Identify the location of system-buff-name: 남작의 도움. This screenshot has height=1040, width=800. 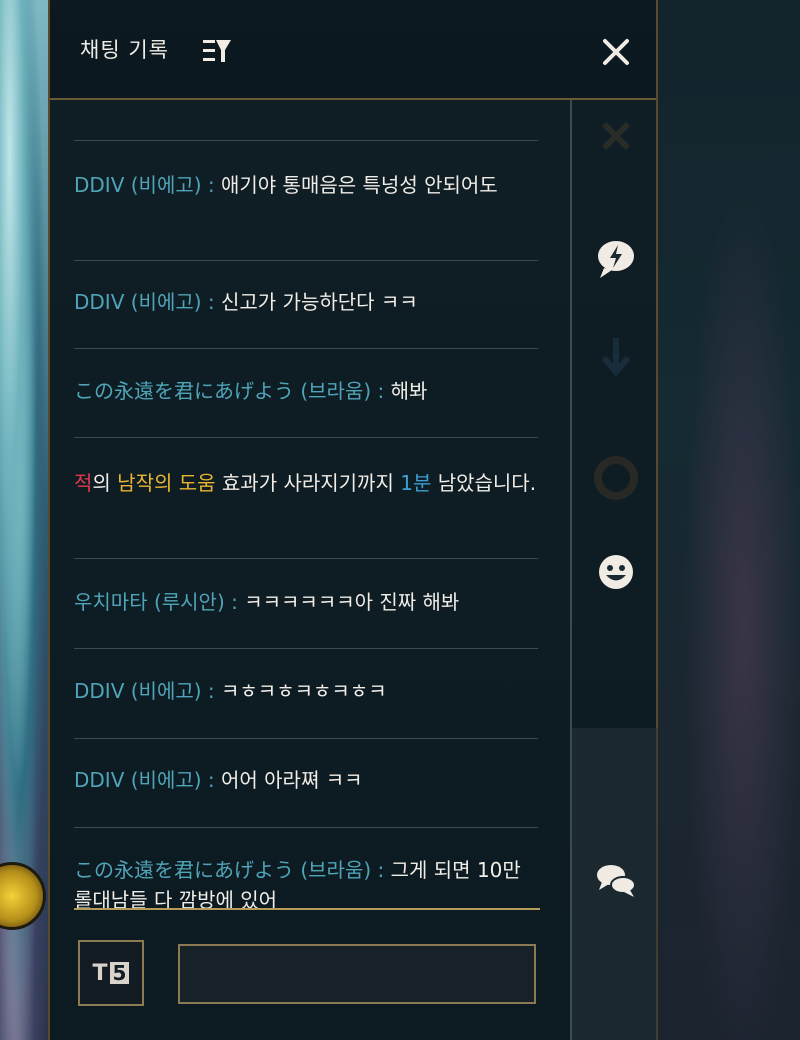
(166, 483).